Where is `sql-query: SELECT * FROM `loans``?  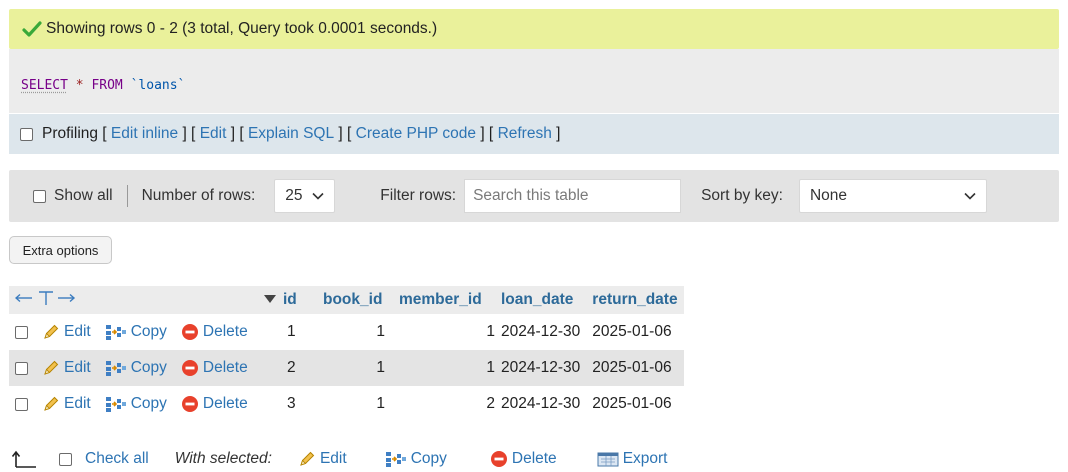 sql-query: SELECT * FROM `loans` is located at coordinates (103, 85).